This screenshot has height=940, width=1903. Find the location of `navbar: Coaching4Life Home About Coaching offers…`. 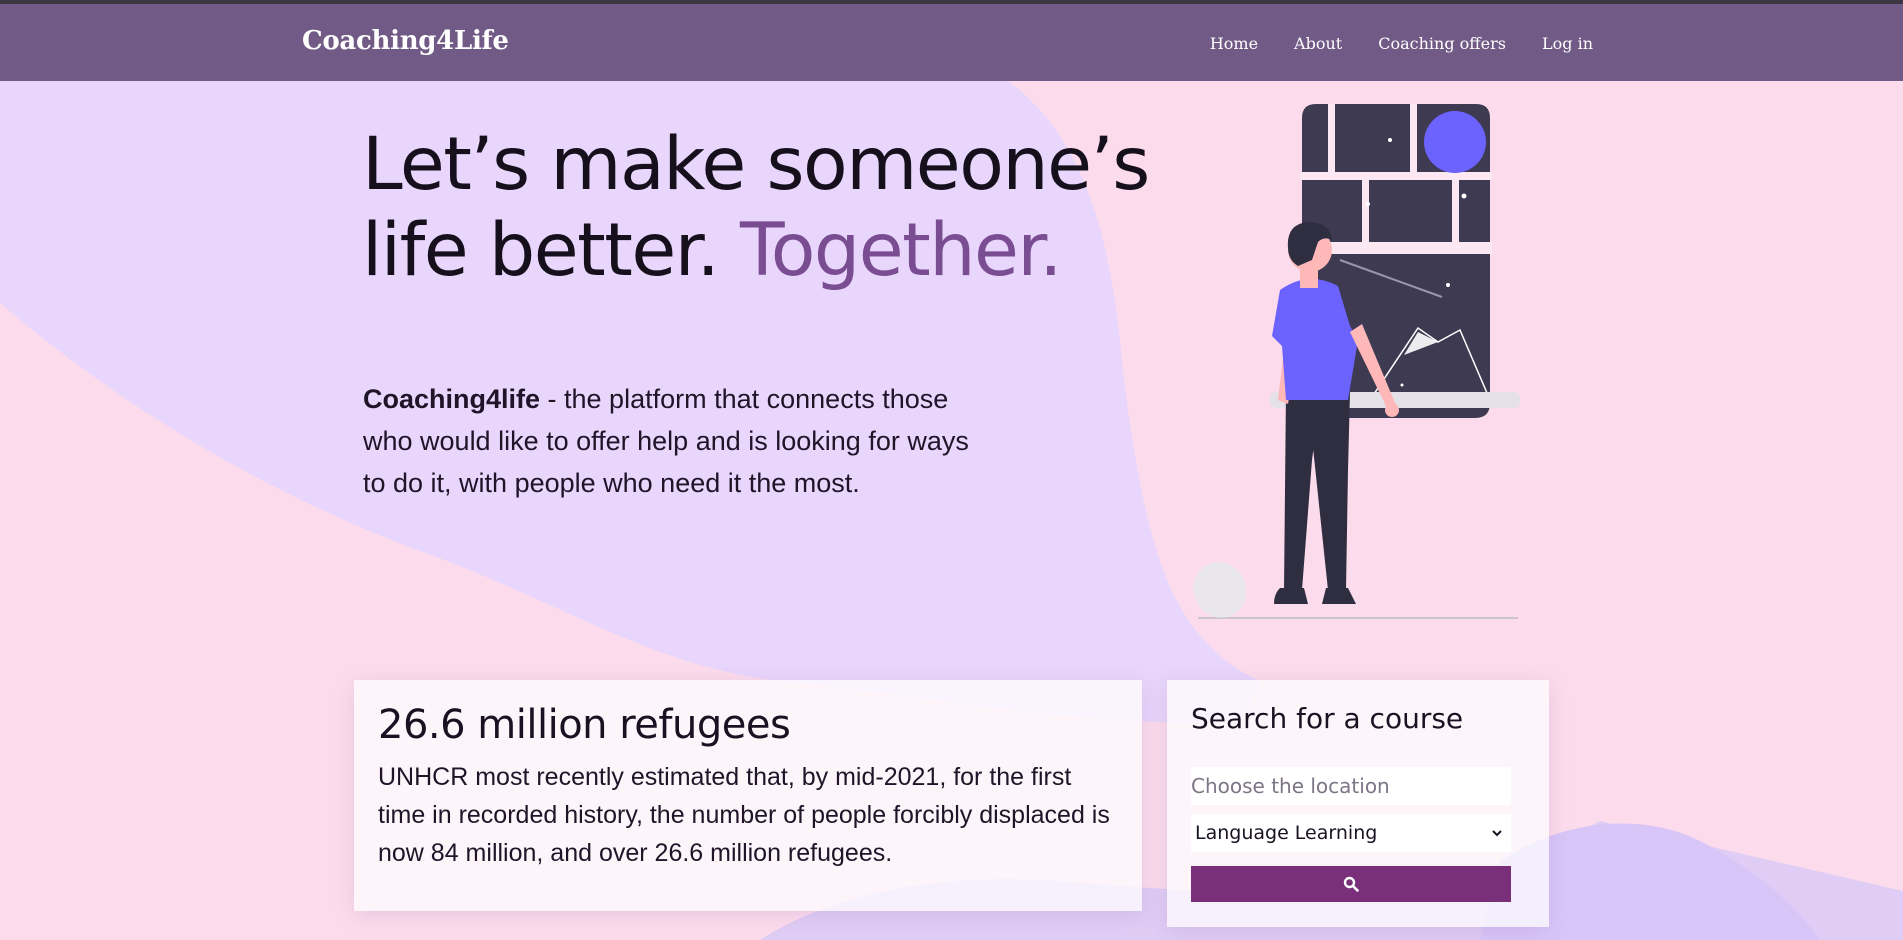

navbar: Coaching4Life Home About Coaching offers… is located at coordinates (951, 42).